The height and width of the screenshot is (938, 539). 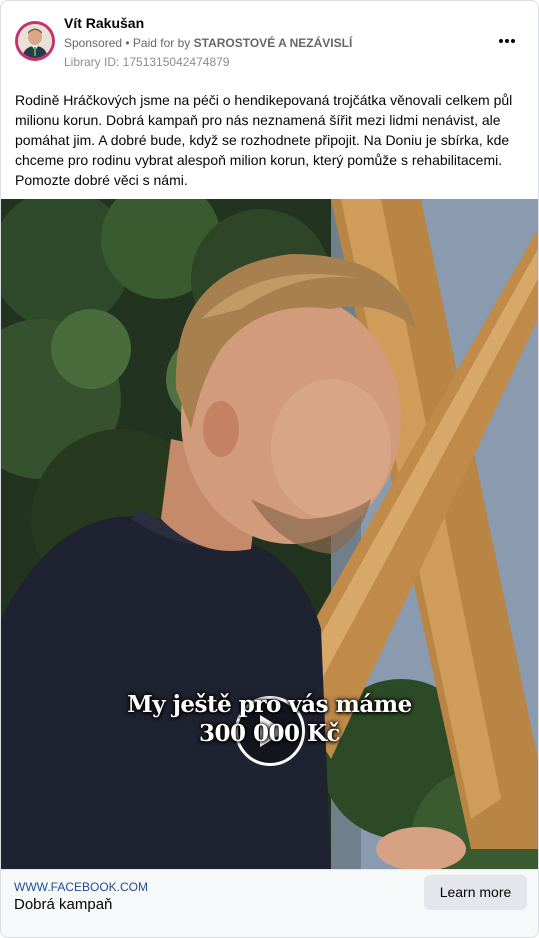 I want to click on library-id: Library ID: 1751315042474879, so click(x=147, y=62).